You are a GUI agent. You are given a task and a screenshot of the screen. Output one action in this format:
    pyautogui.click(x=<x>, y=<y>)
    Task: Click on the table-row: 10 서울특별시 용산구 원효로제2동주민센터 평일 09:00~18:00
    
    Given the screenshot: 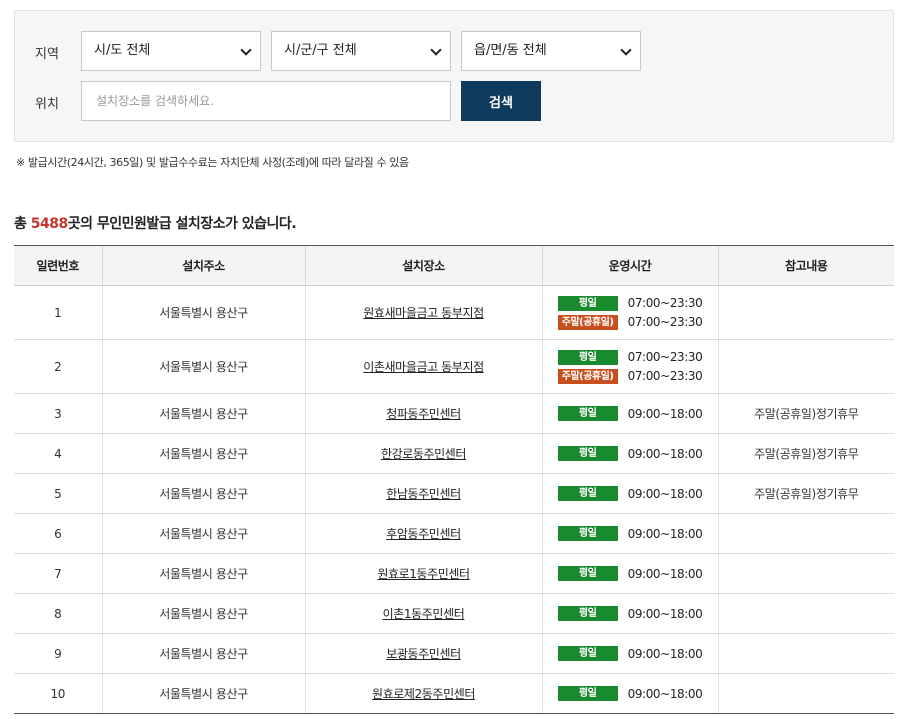 What is the action you would take?
    pyautogui.click(x=454, y=693)
    